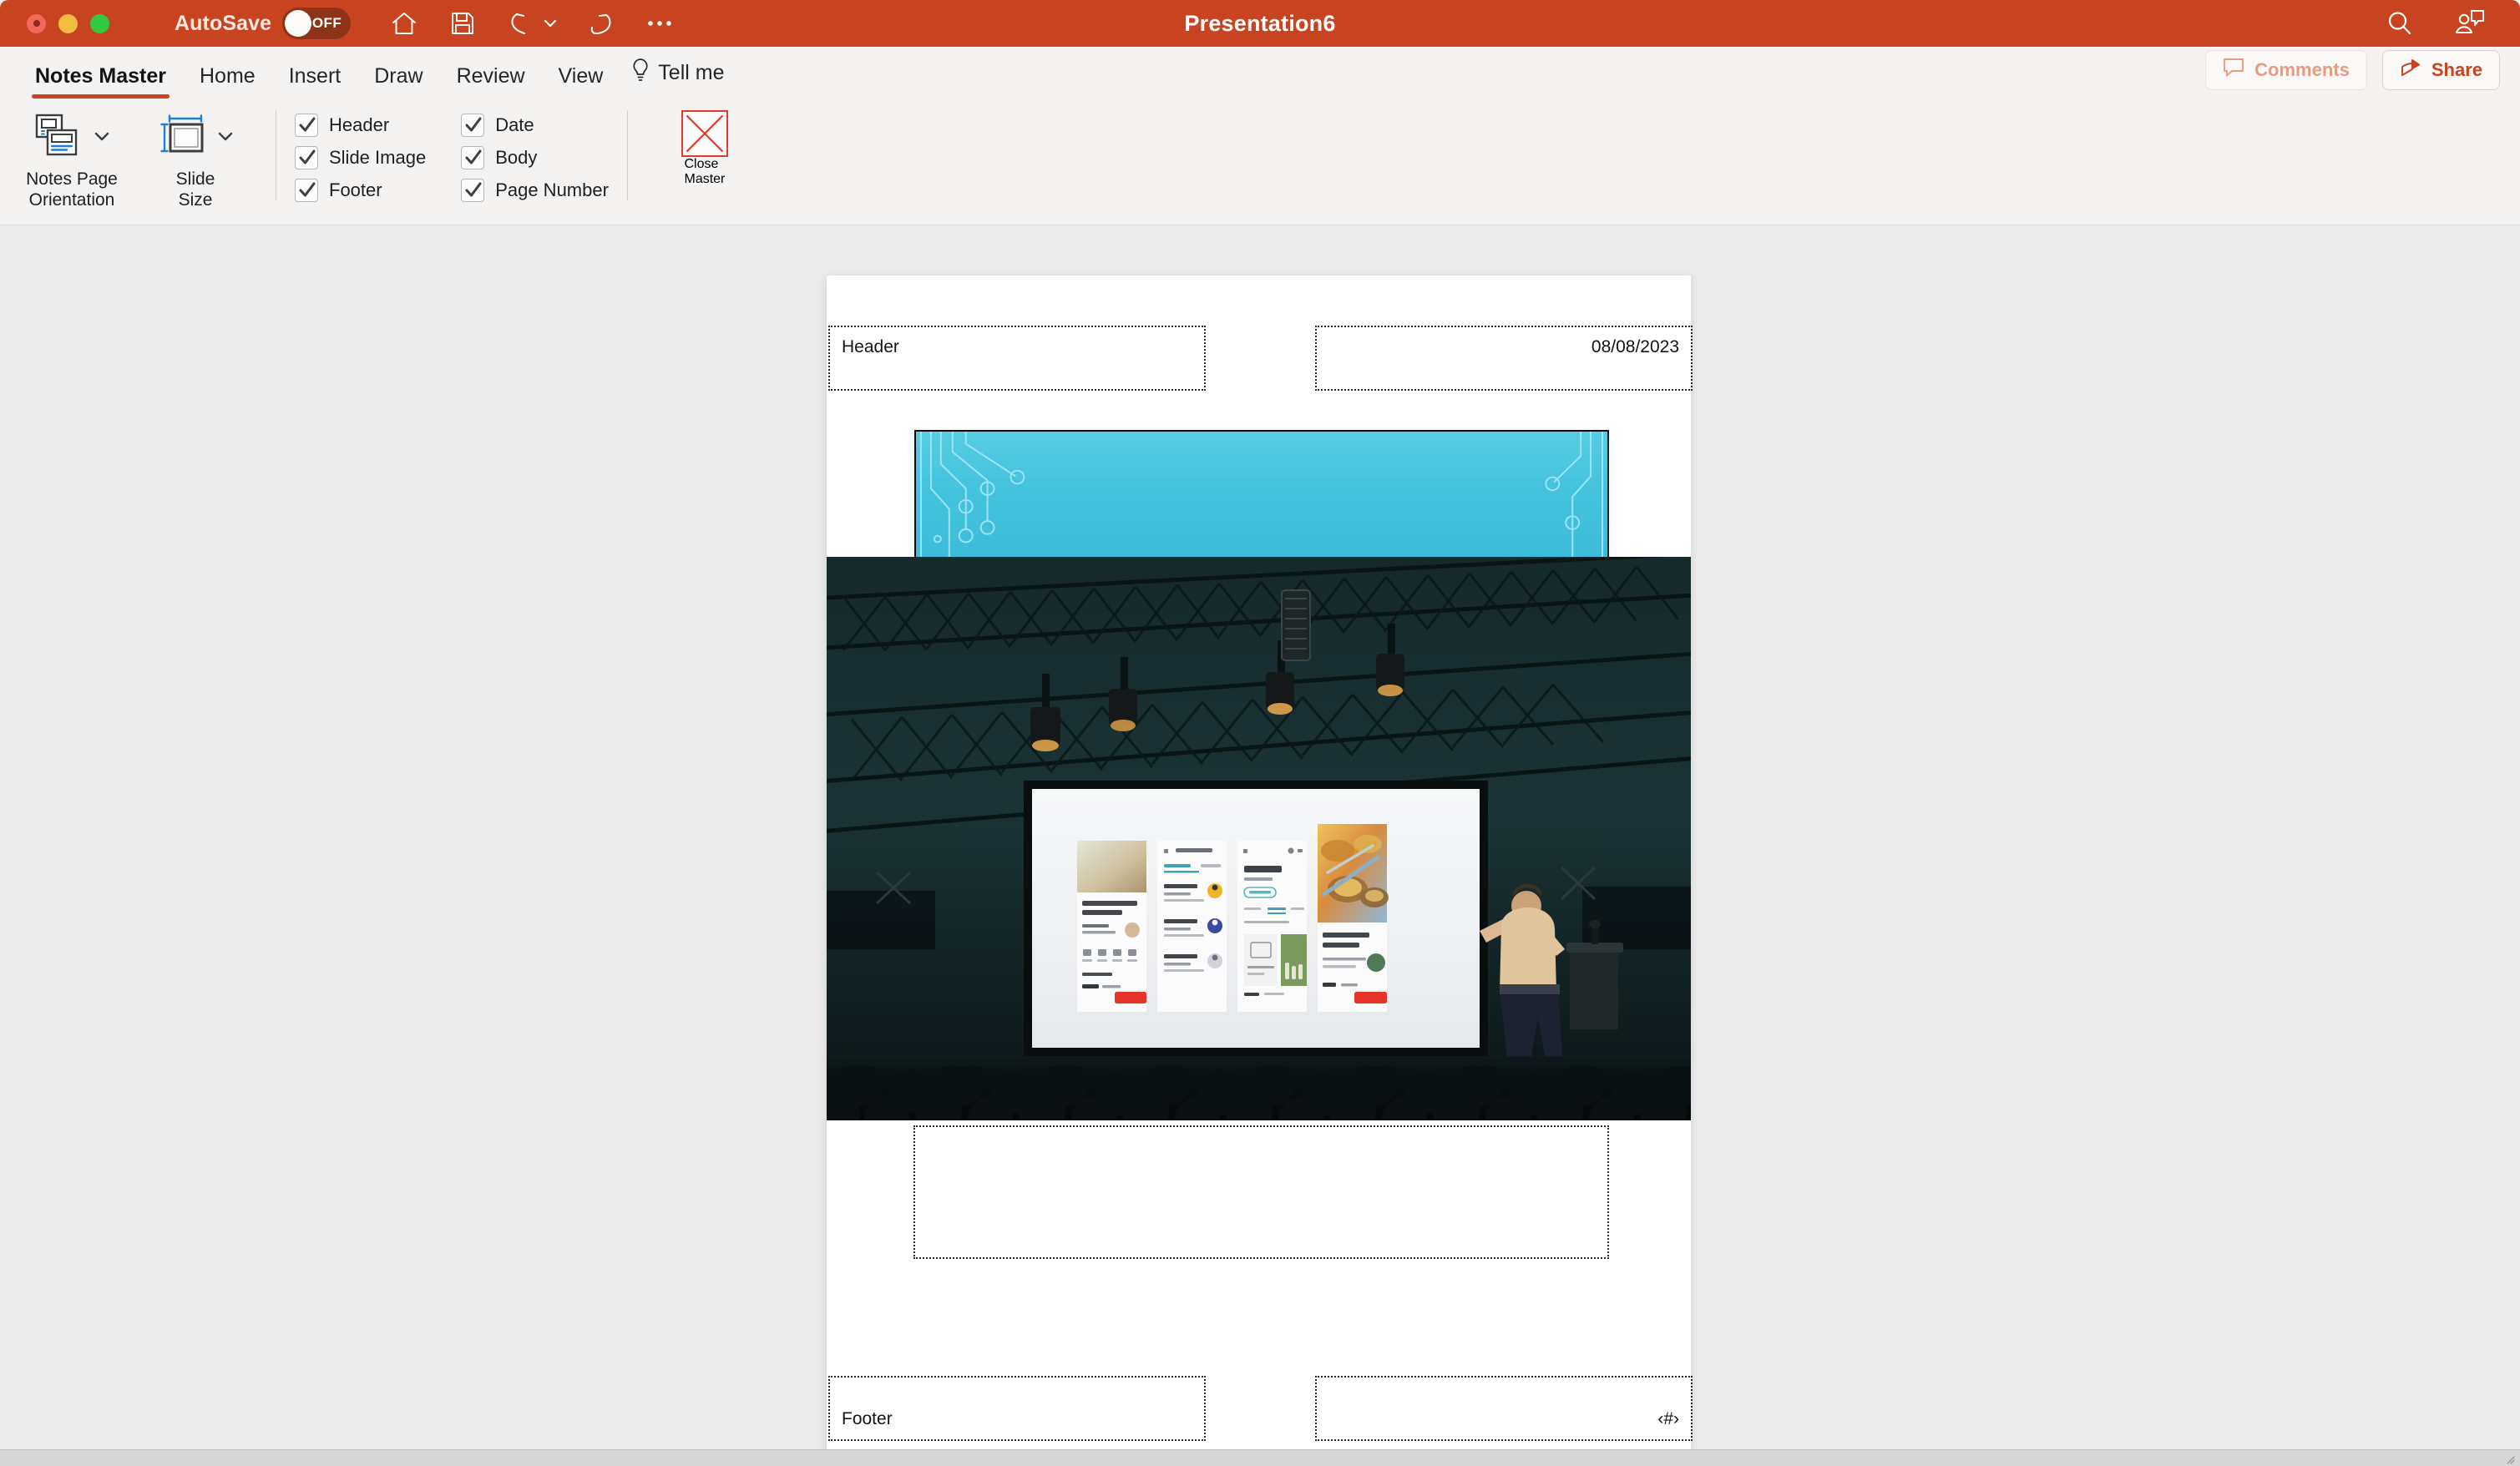 The height and width of the screenshot is (1466, 2520). I want to click on quick-access-toolbar, so click(531, 23).